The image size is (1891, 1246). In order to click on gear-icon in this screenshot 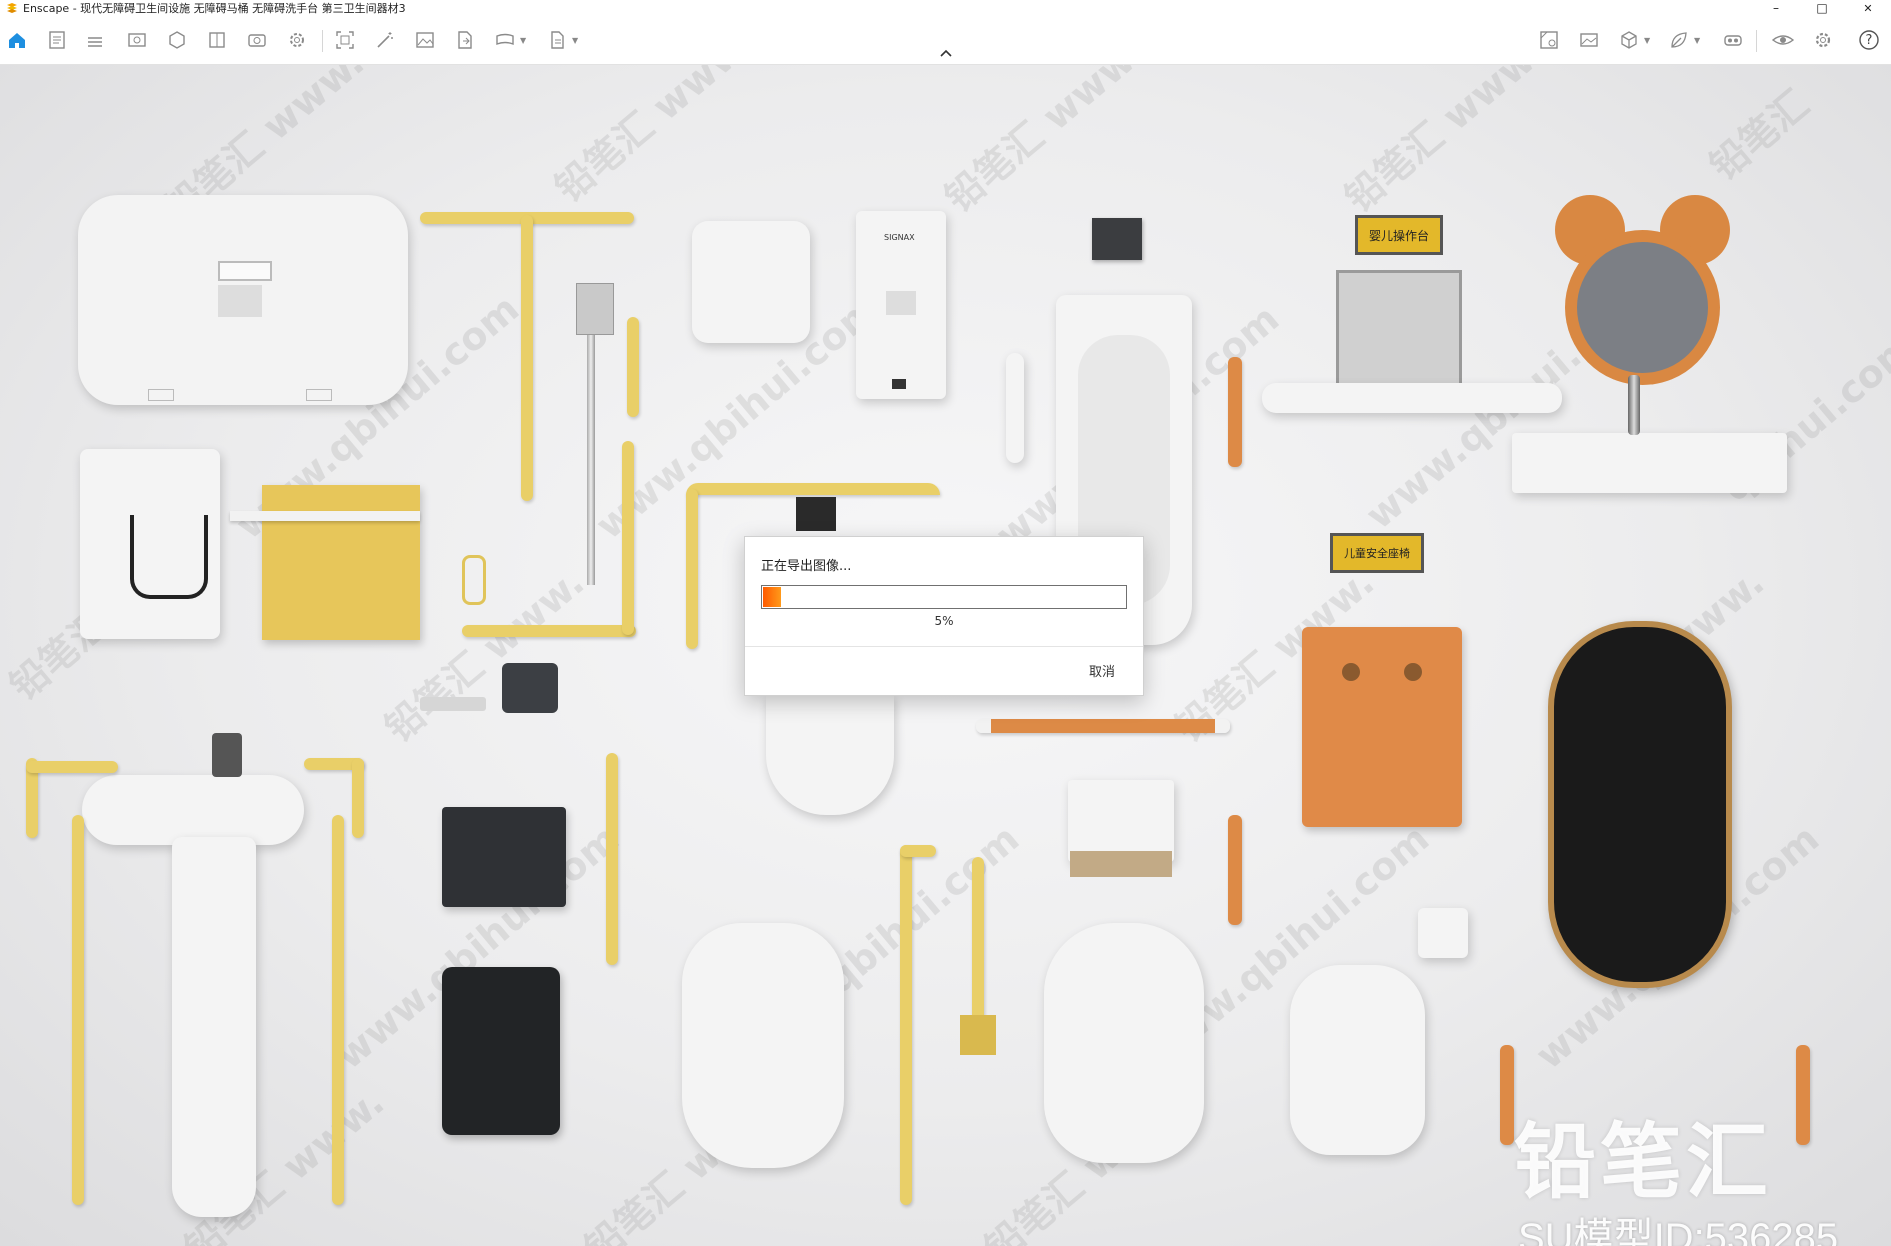, I will do `click(1823, 40)`.